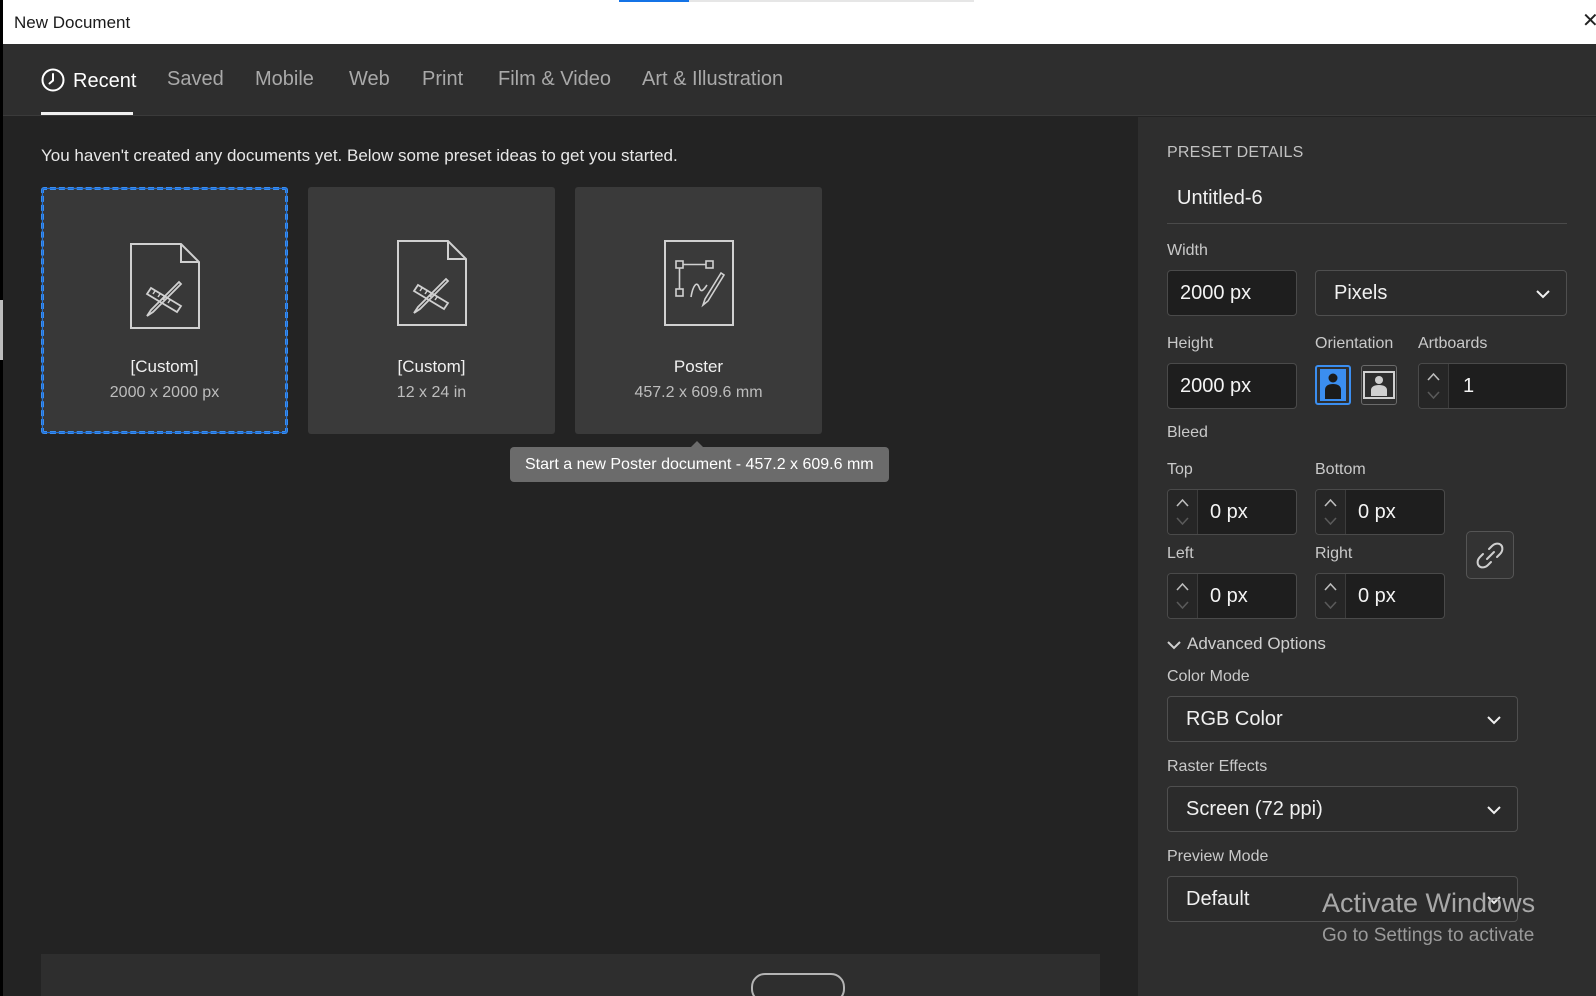 This screenshot has width=1596, height=996. What do you see at coordinates (284, 79) in the screenshot?
I see `tab-mobile: Mobile` at bounding box center [284, 79].